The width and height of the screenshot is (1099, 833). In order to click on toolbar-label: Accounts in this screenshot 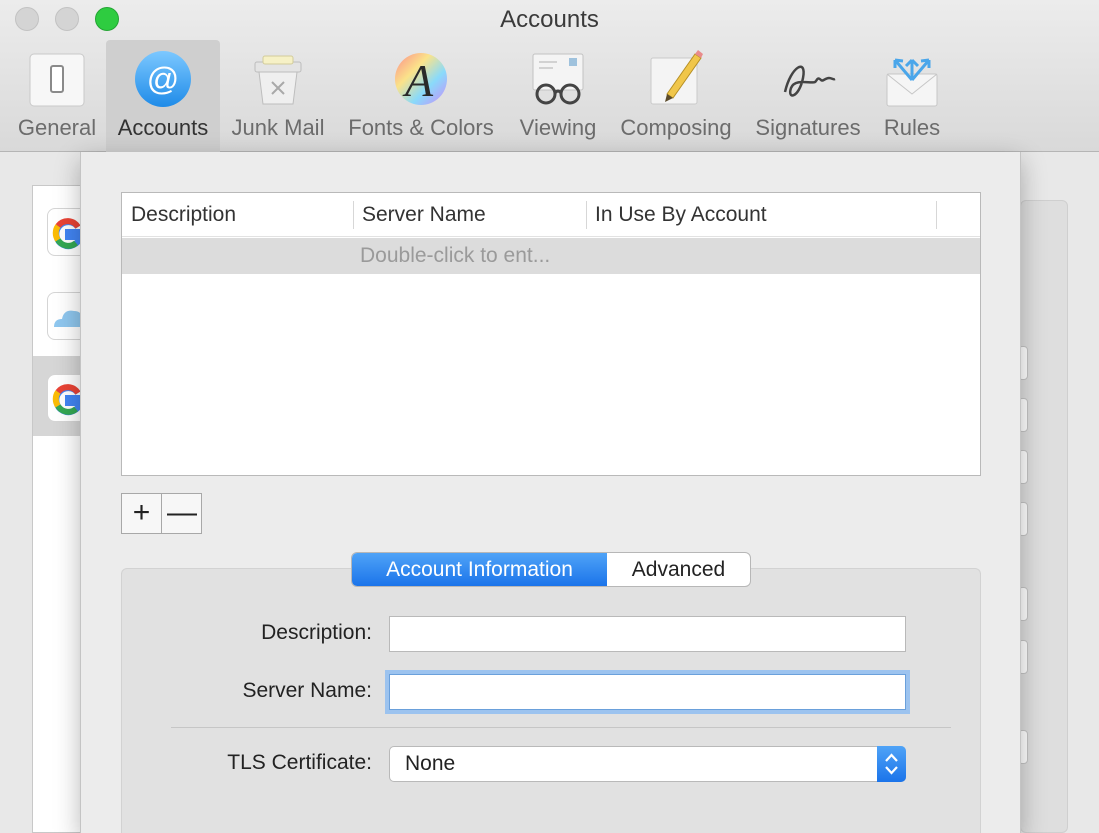, I will do `click(163, 127)`.